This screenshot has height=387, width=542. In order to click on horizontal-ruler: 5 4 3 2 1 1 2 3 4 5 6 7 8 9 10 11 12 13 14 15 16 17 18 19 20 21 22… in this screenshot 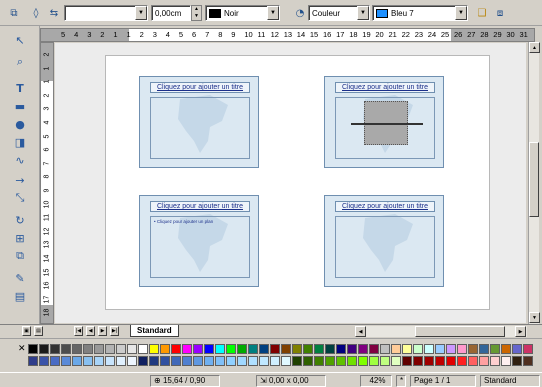, I will do `click(287, 35)`.